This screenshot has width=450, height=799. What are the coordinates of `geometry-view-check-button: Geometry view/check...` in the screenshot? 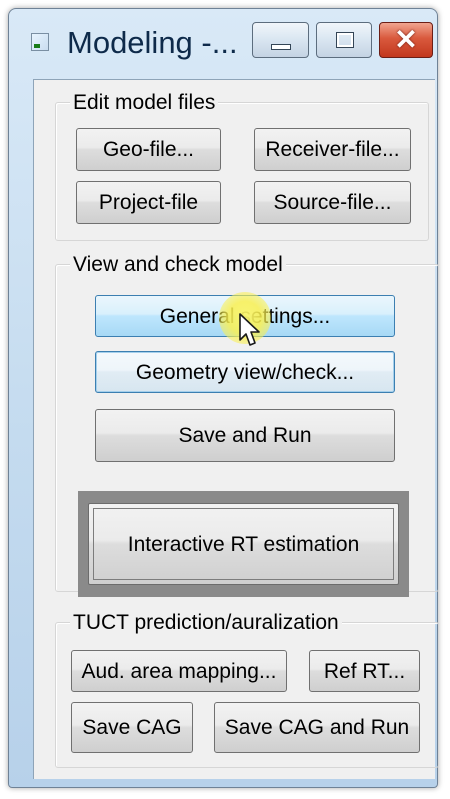 It's located at (245, 372).